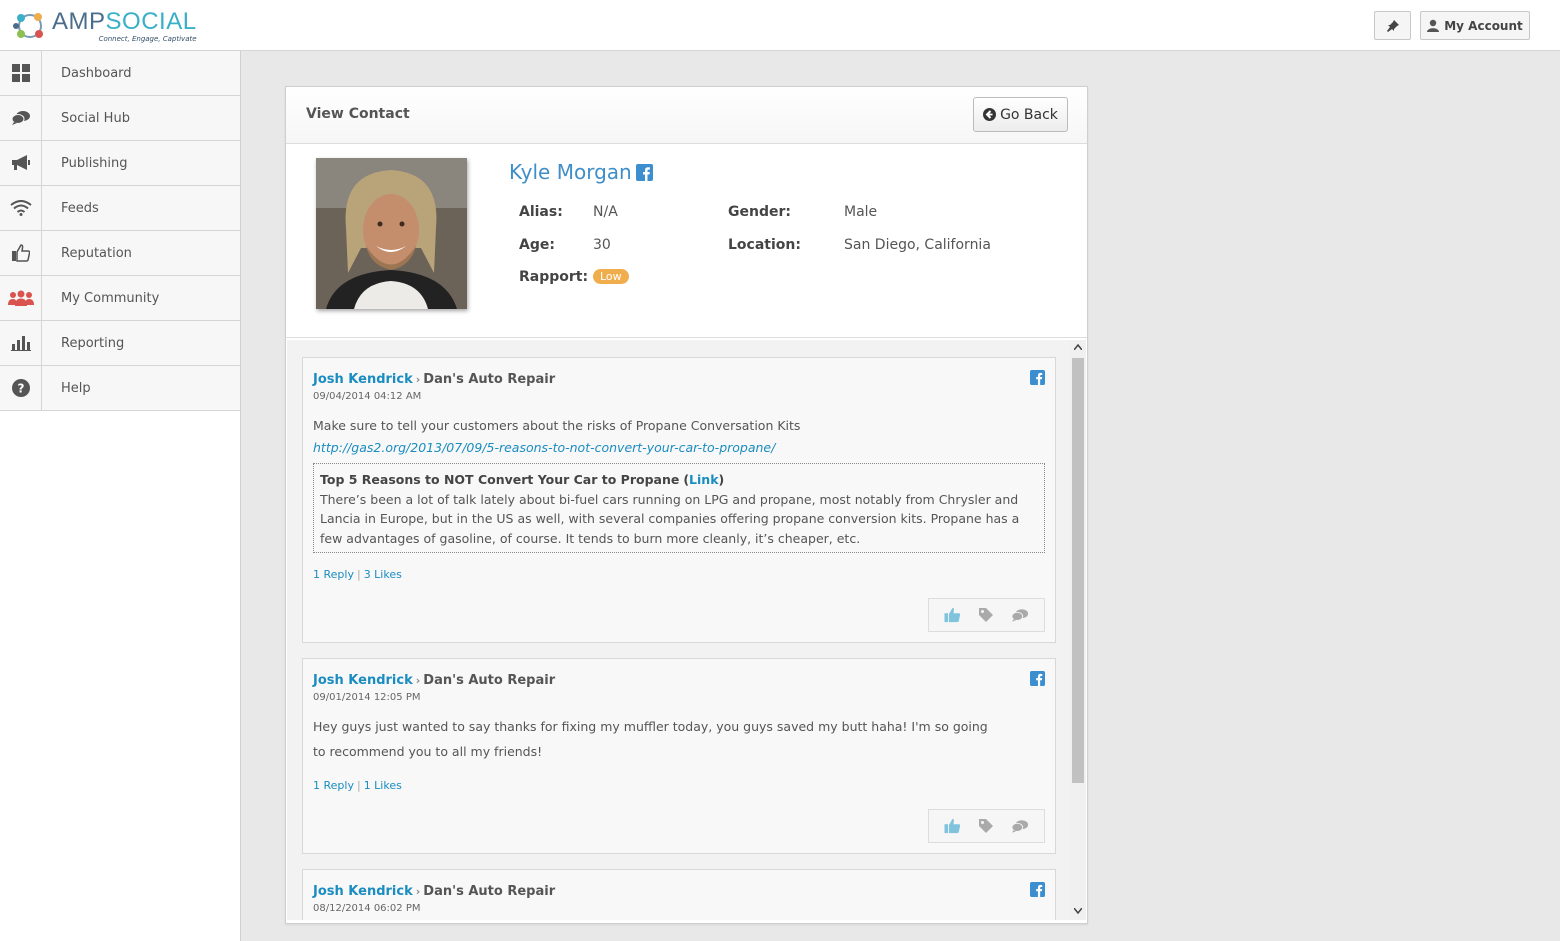  I want to click on go-back-button: Go Back, so click(1020, 114).